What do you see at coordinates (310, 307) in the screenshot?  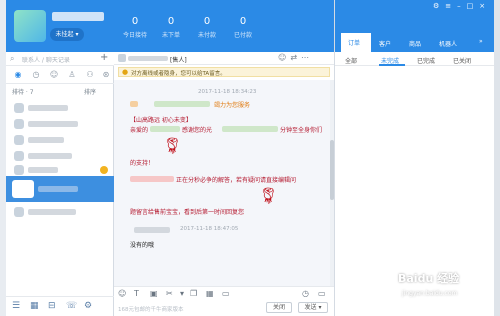 I see `send-label: 发送` at bounding box center [310, 307].